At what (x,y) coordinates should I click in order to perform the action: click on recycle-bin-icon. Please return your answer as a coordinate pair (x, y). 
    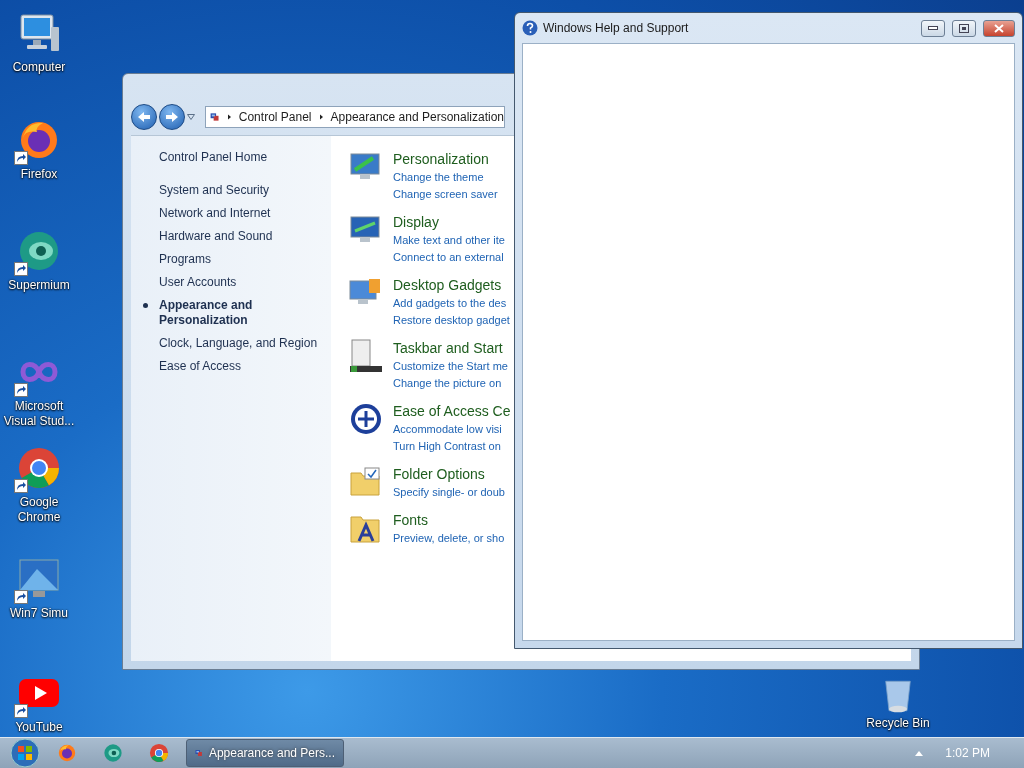
    Looking at the image, I should click on (898, 696).